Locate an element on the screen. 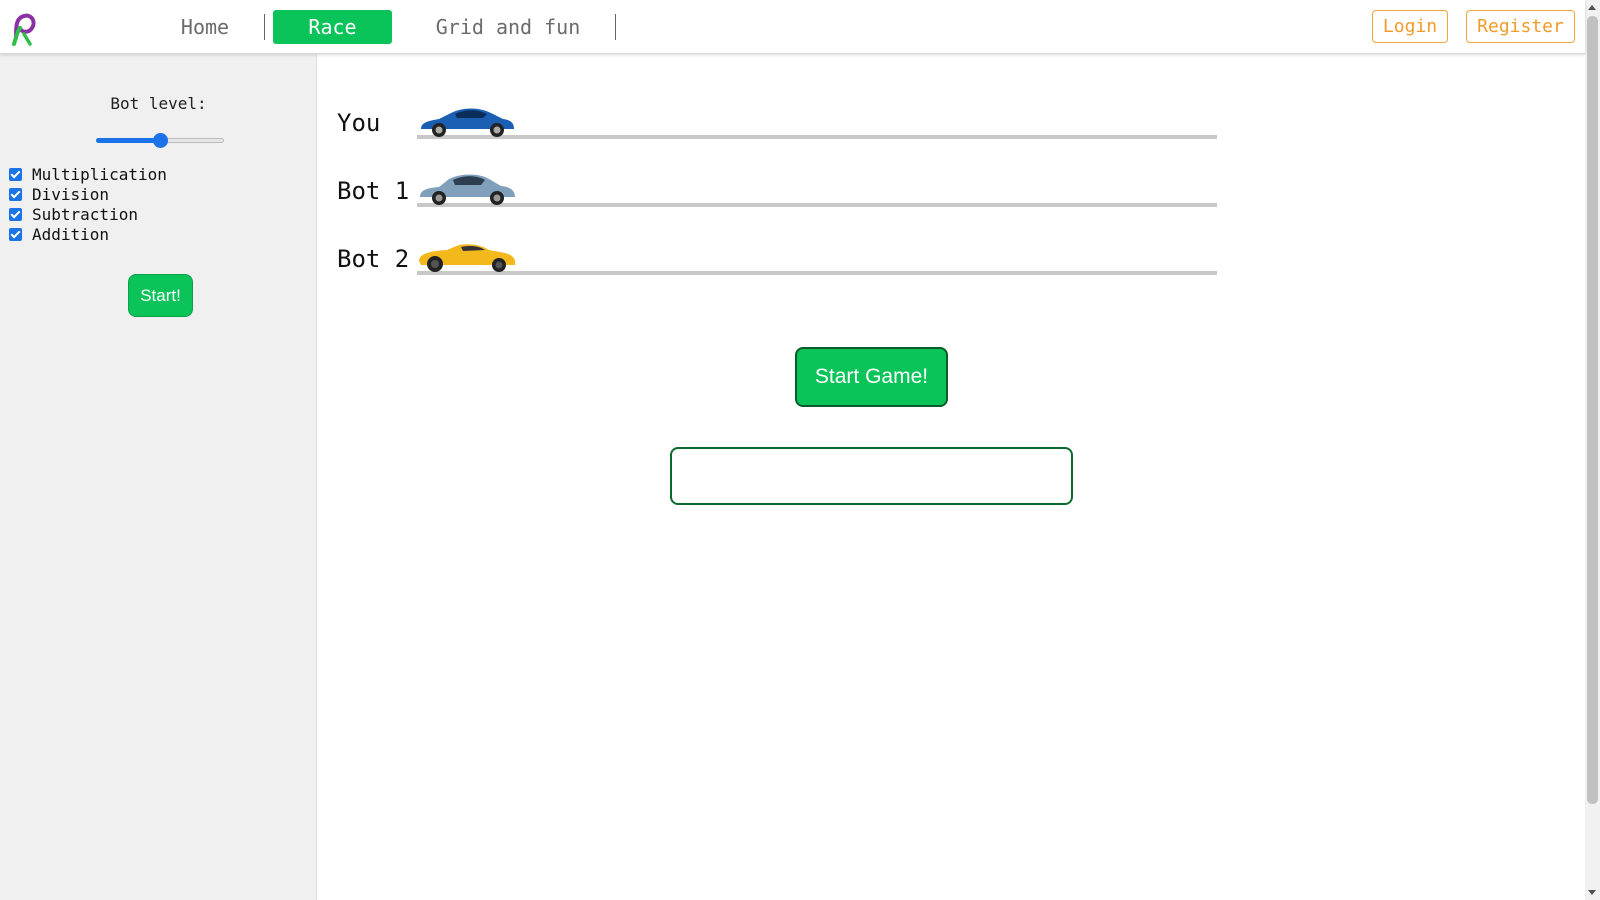  top-nav: Home Race Grid and fun Login Register is located at coordinates (792, 27).